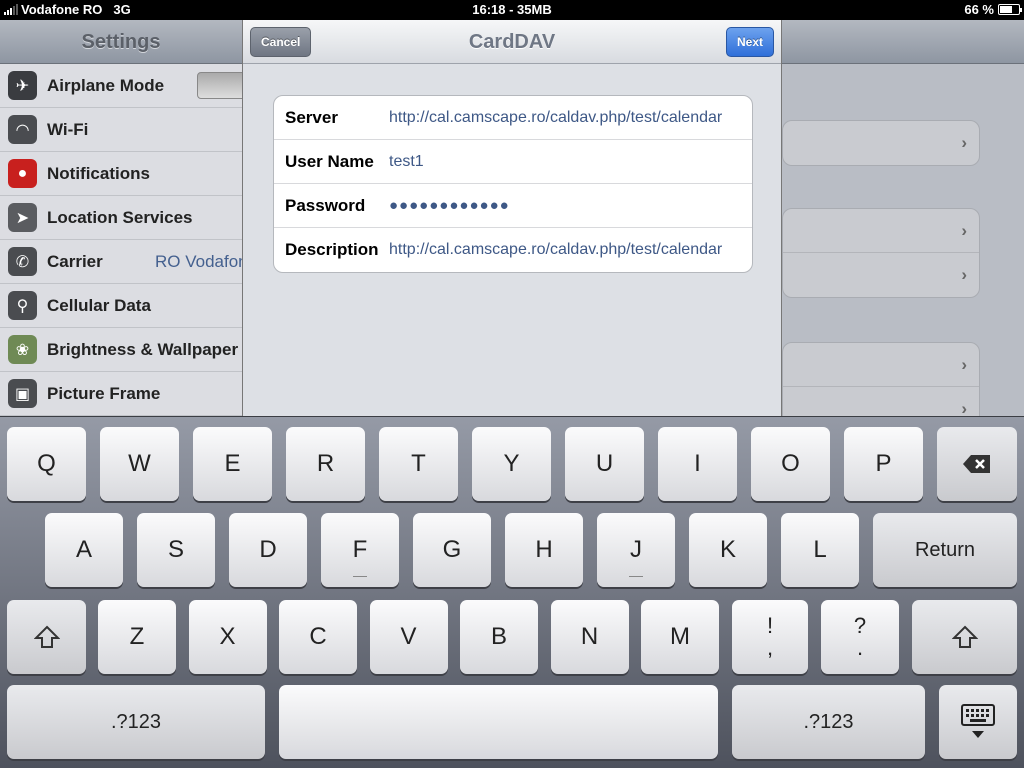  What do you see at coordinates (121, 130) in the screenshot?
I see `sidebar-item: ◠ Wi-Fi` at bounding box center [121, 130].